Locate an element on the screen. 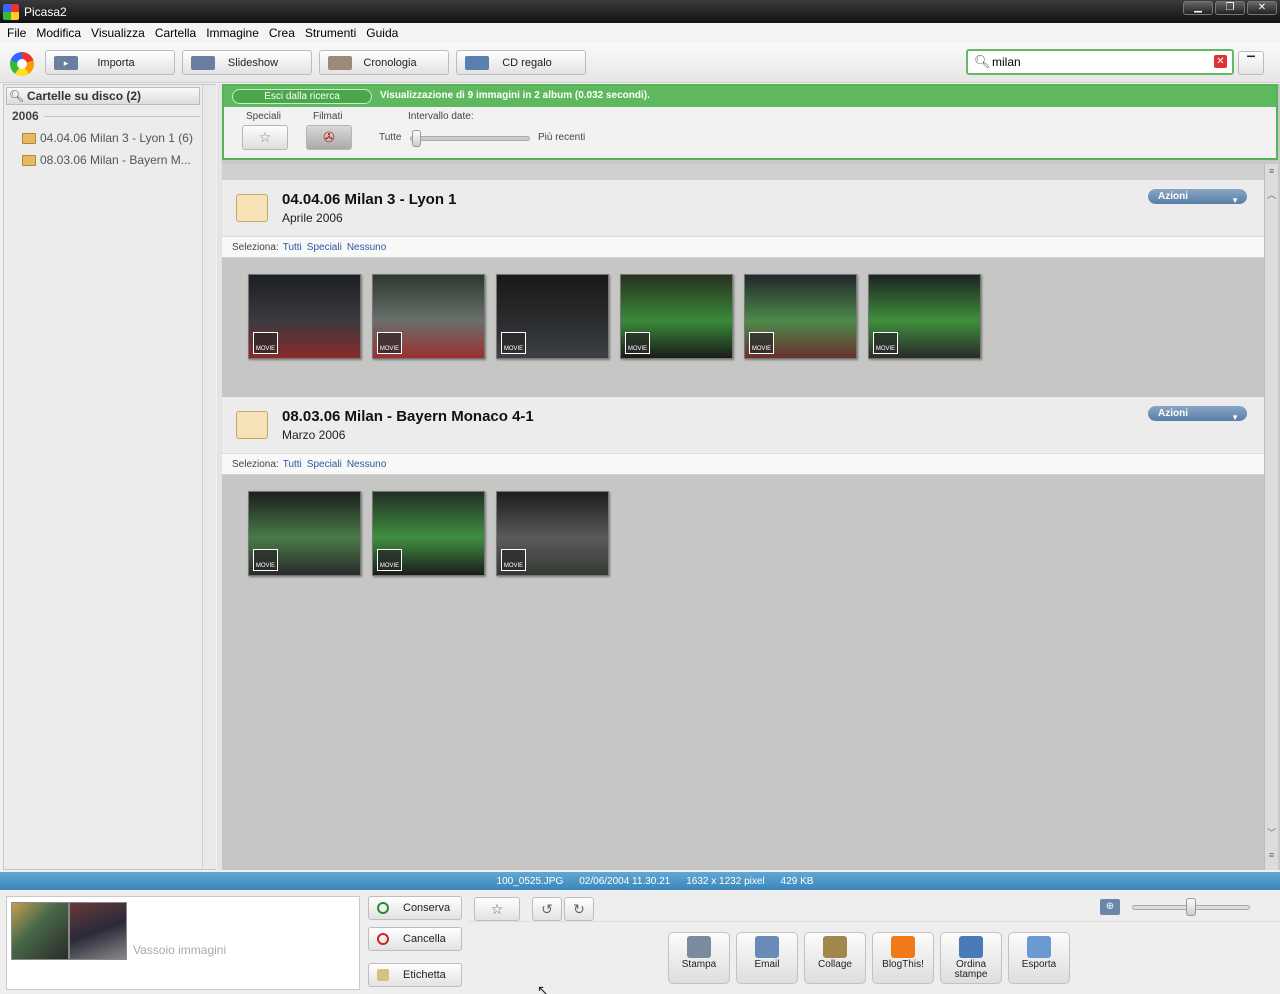  date-range-label: Intervallo date: is located at coordinates (441, 116).